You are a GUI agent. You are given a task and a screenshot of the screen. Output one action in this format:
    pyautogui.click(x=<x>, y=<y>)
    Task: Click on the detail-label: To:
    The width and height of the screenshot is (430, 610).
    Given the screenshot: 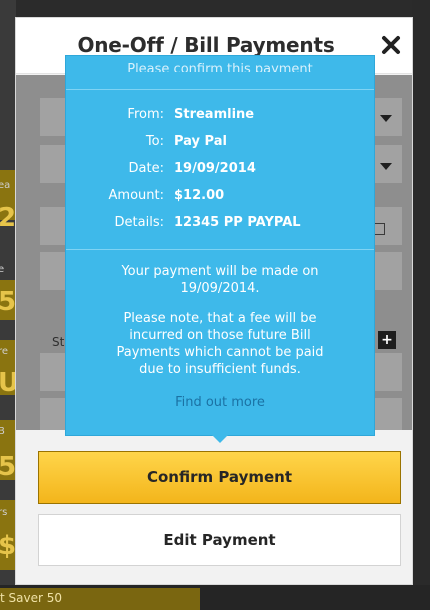 What is the action you would take?
    pyautogui.click(x=154, y=141)
    